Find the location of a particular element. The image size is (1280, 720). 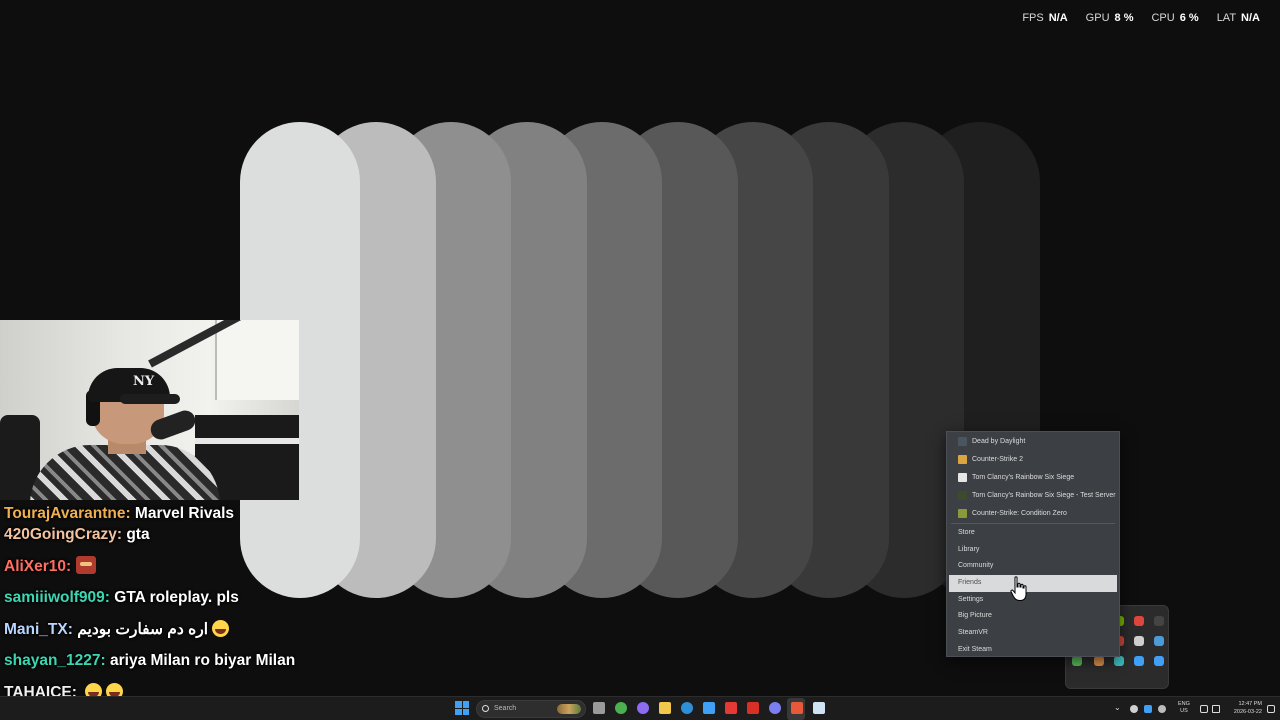

chat-message: samiiiwolf909: GTA roleplay. pls is located at coordinates (204, 603).